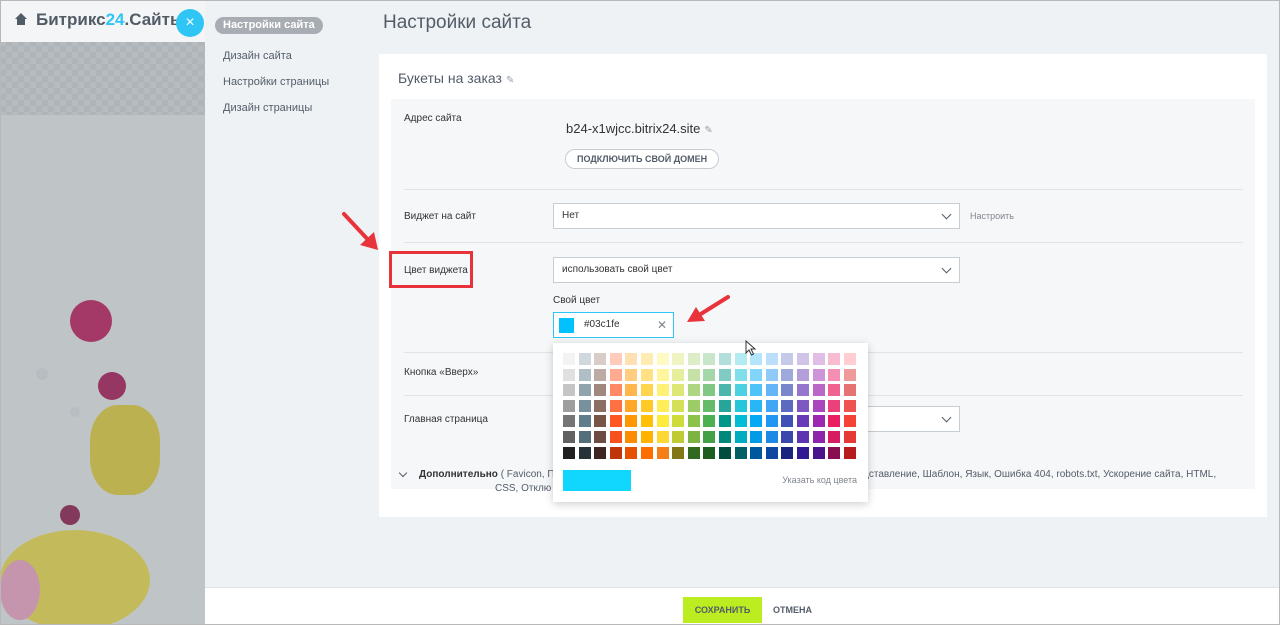  What do you see at coordinates (458, 474) in the screenshot?
I see `additional-title: Дополнительно` at bounding box center [458, 474].